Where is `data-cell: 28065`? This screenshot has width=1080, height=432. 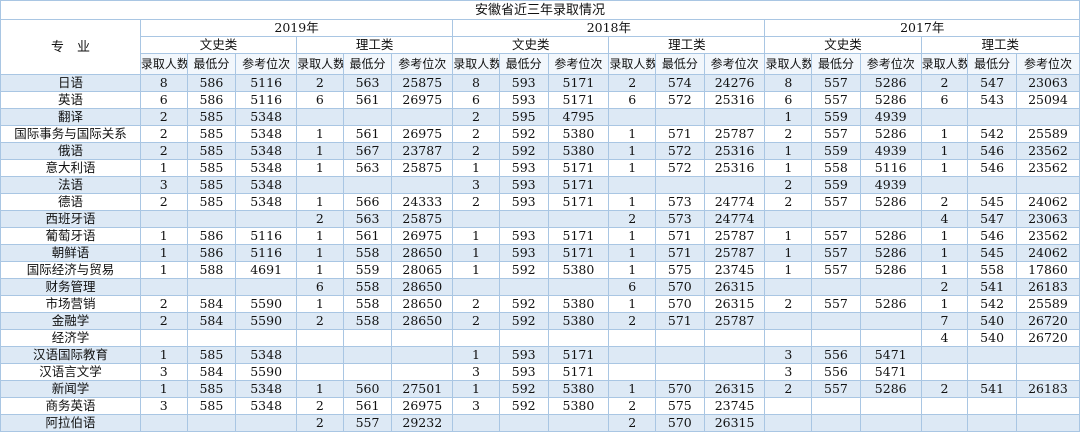 data-cell: 28065 is located at coordinates (422, 270).